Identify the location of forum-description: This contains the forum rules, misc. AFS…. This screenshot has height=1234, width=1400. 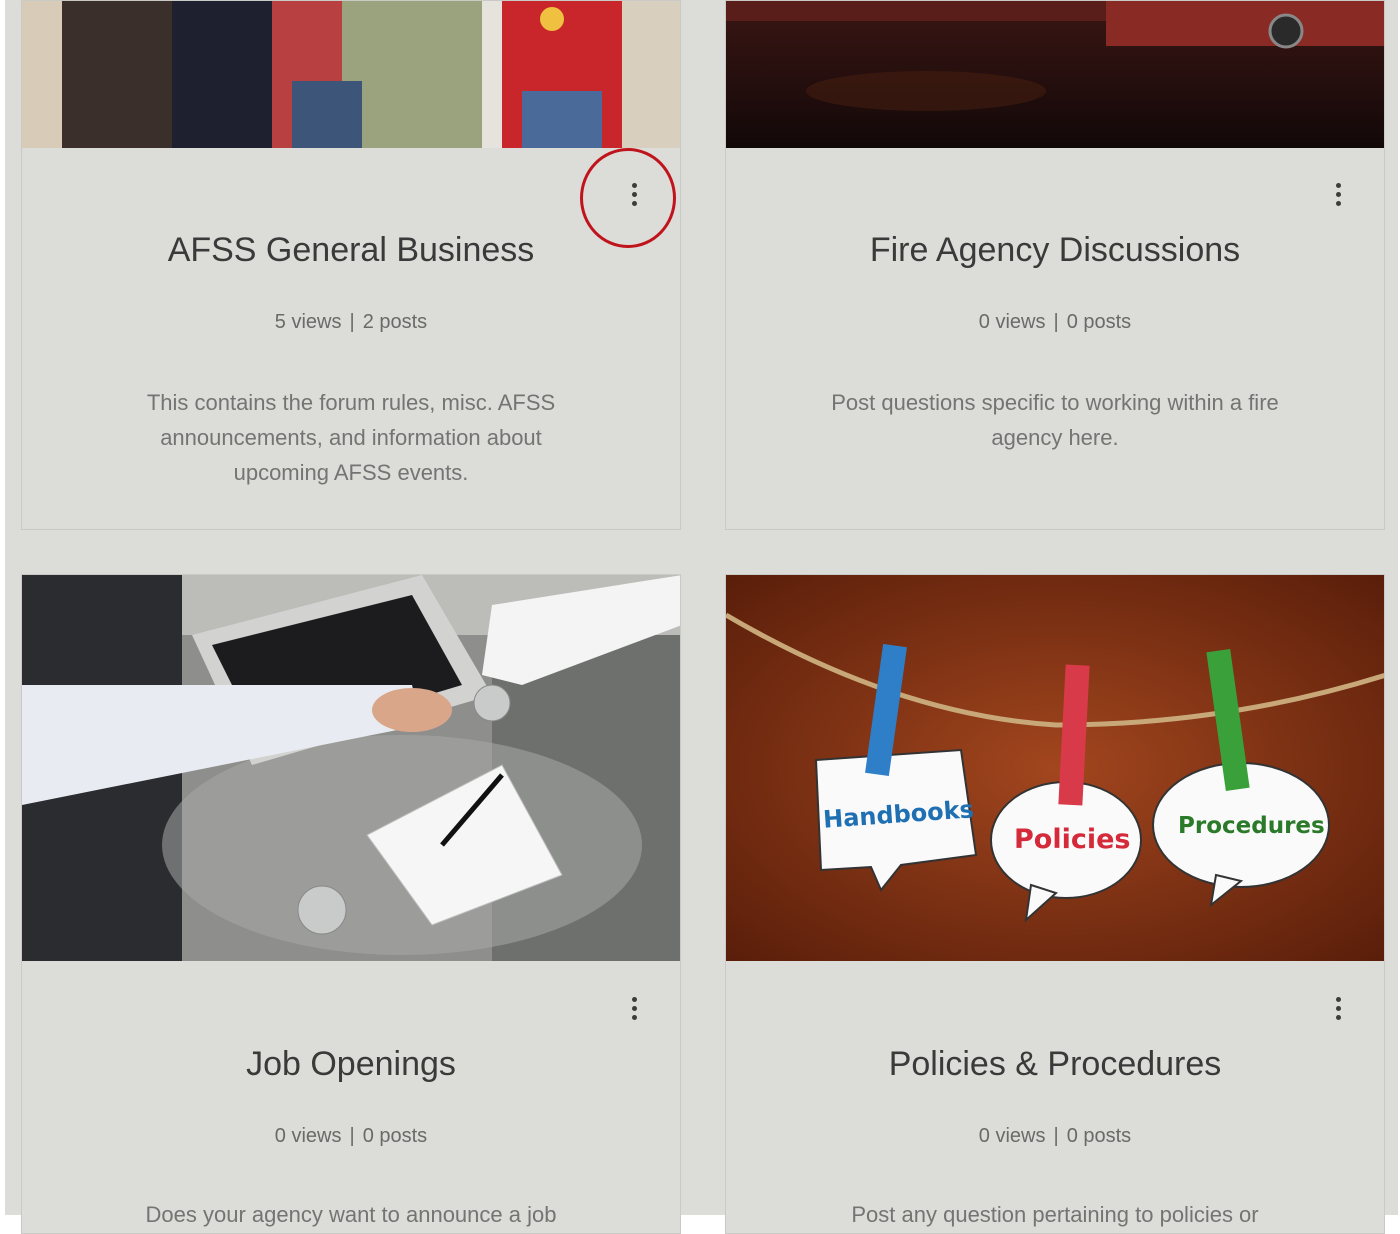
(351, 437).